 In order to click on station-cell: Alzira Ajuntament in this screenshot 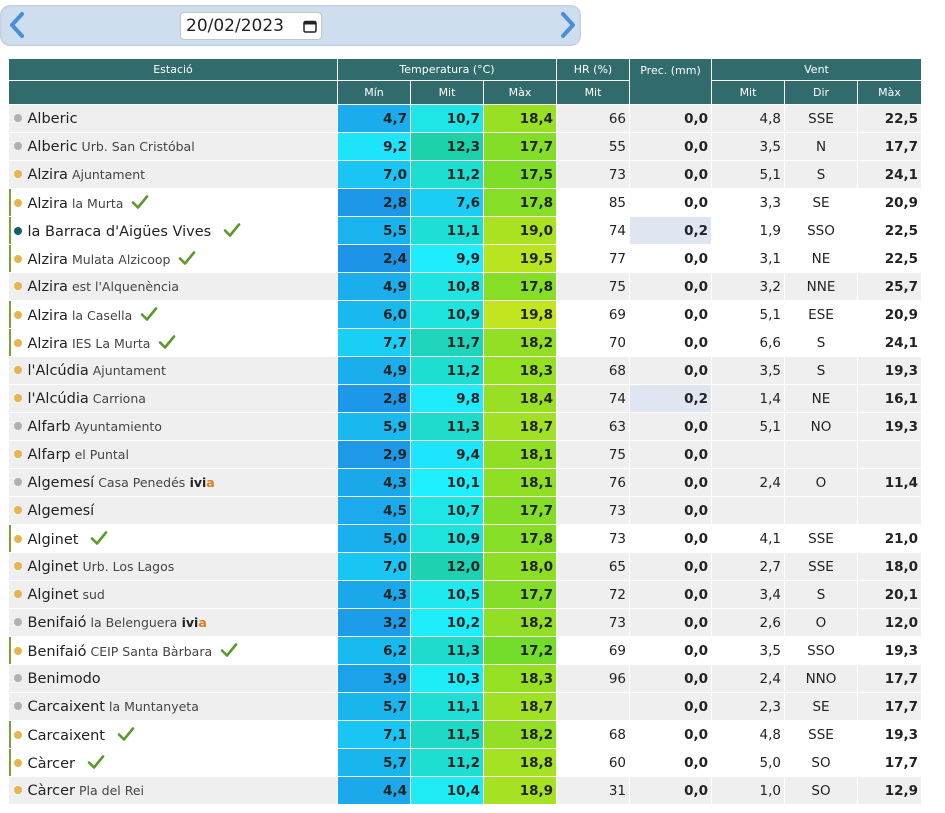, I will do `click(173, 174)`.